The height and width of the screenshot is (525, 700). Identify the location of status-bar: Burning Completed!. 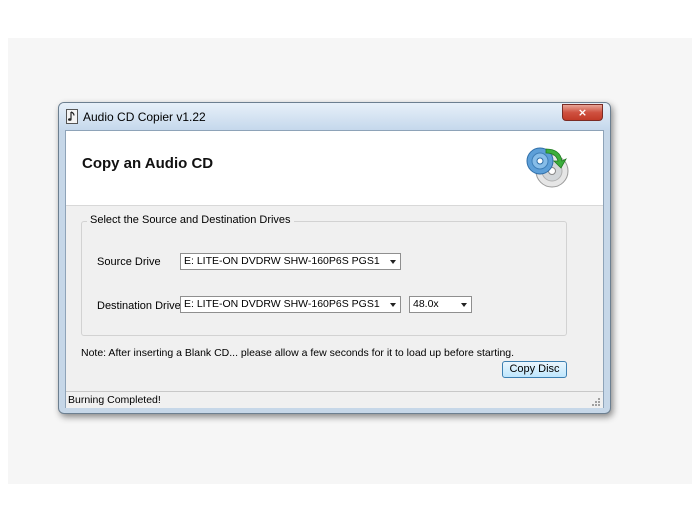
(334, 399).